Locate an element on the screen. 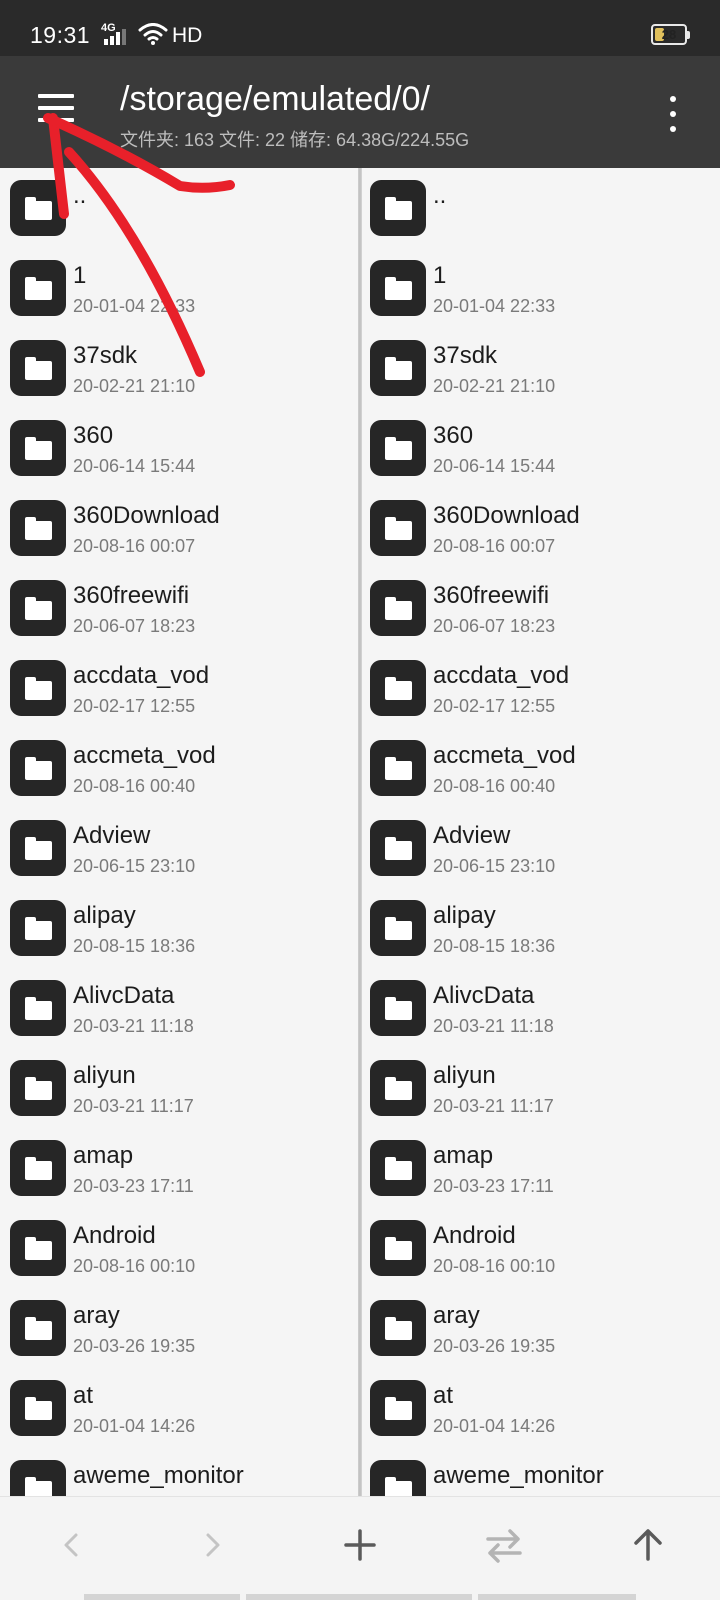 This screenshot has height=1600, width=720. file-name: AlivcData is located at coordinates (124, 995).